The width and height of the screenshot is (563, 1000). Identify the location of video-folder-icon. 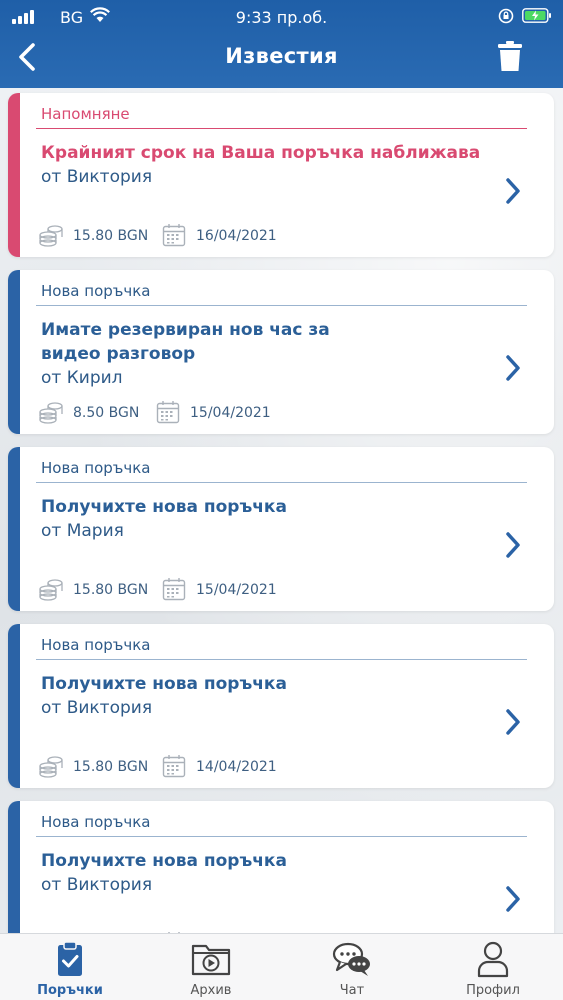
(211, 960).